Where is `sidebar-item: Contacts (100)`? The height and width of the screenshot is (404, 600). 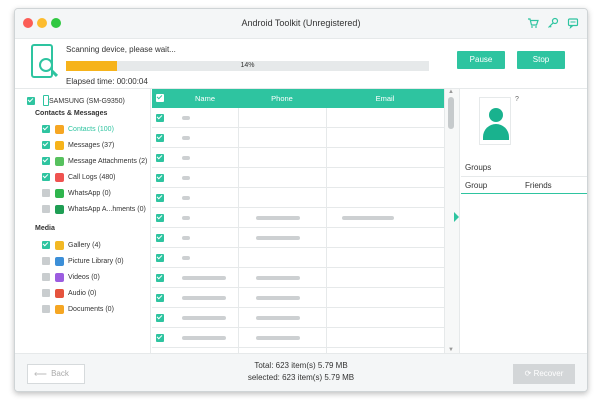
sidebar-item: Contacts (100) is located at coordinates (78, 129).